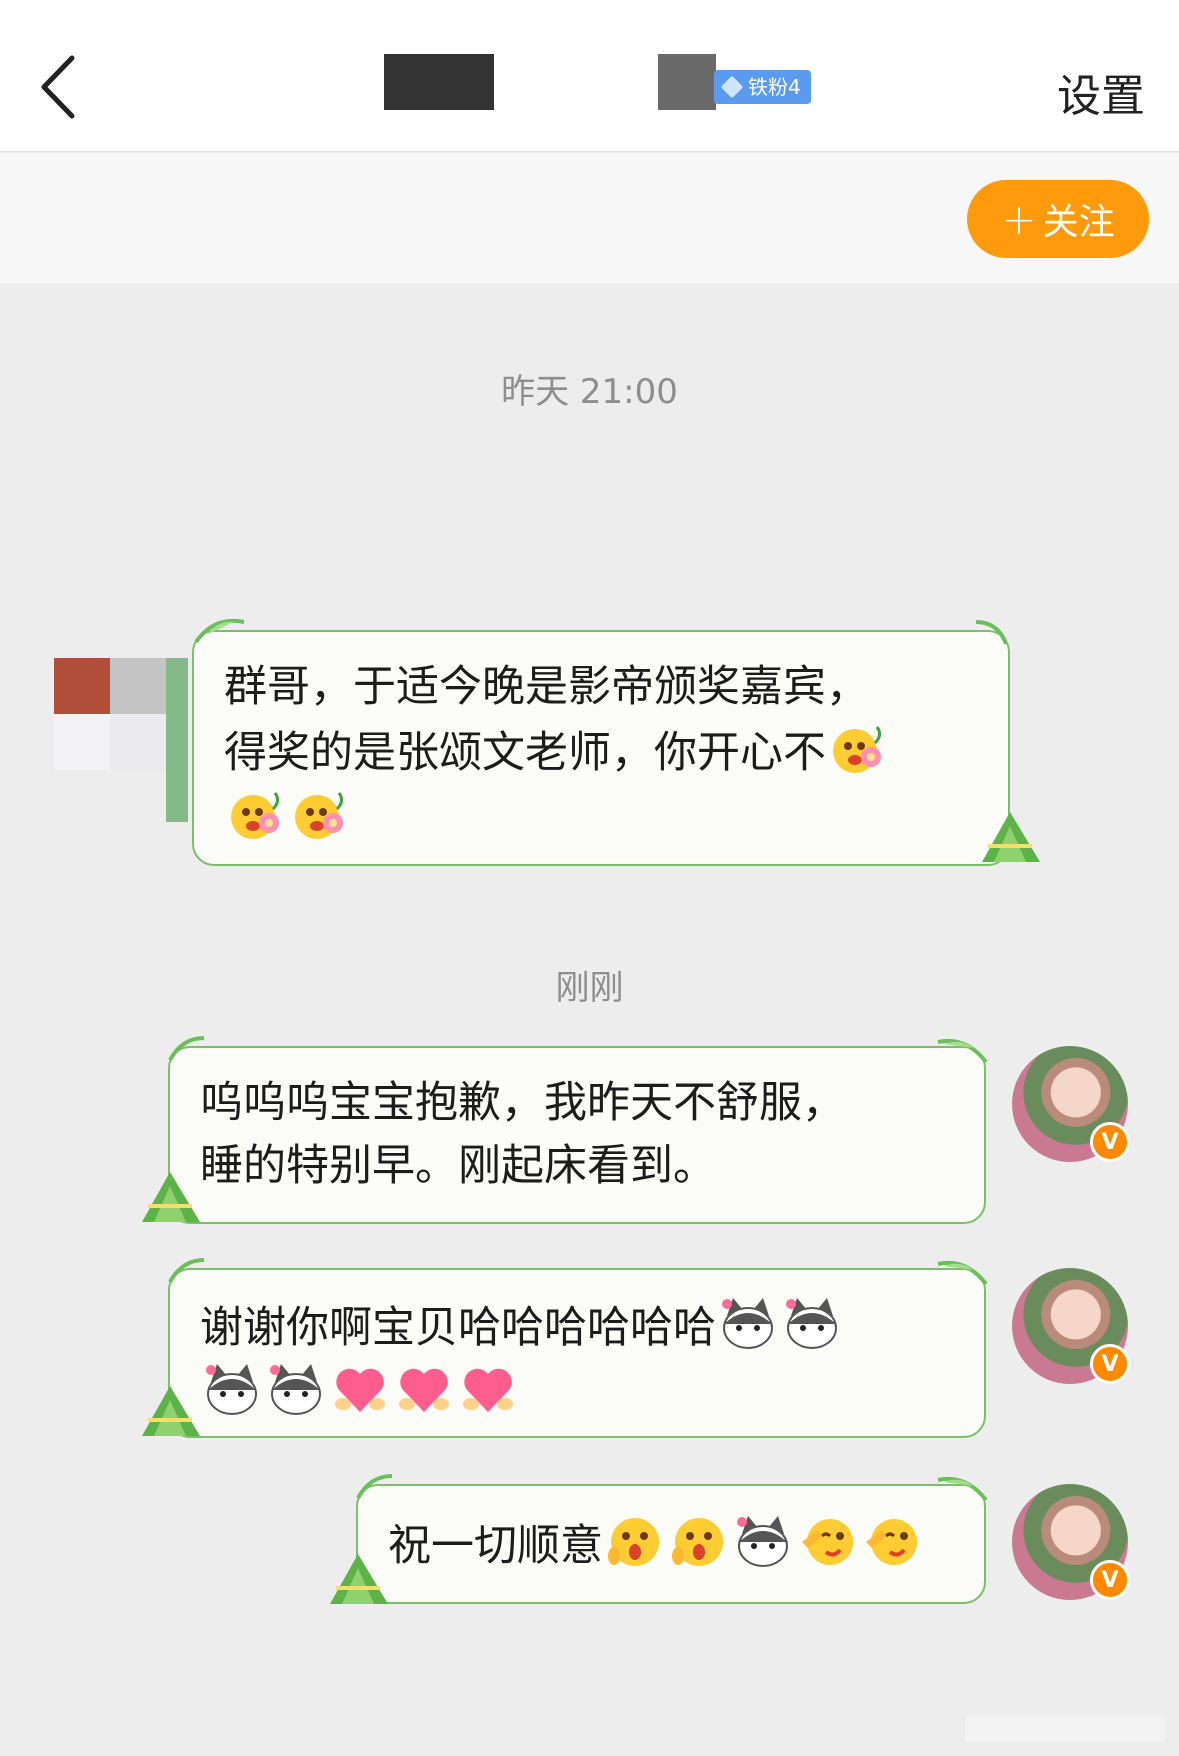  I want to click on message-line: 祝一切顺意, so click(671, 1545).